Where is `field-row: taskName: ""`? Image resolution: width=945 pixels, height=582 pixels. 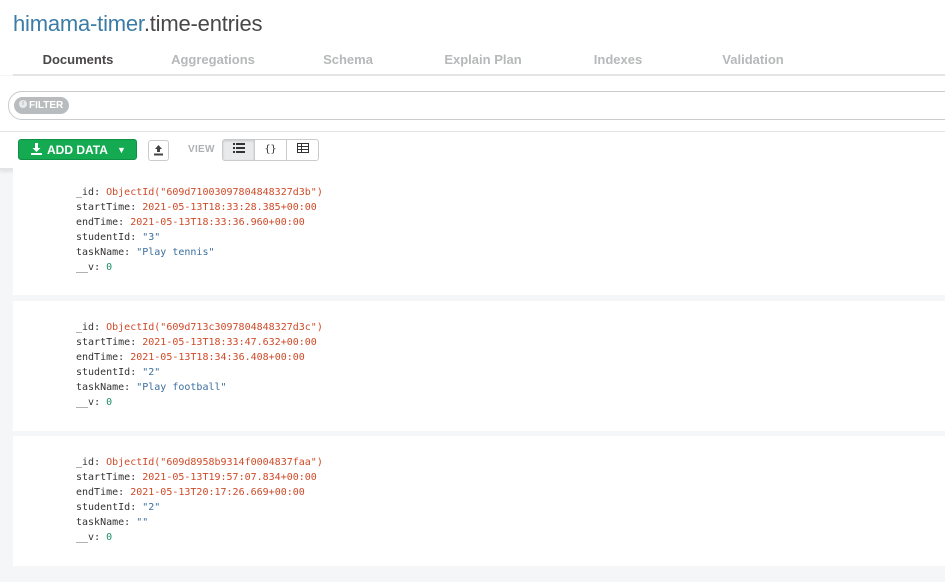 field-row: taskName: "" is located at coordinates (112, 522).